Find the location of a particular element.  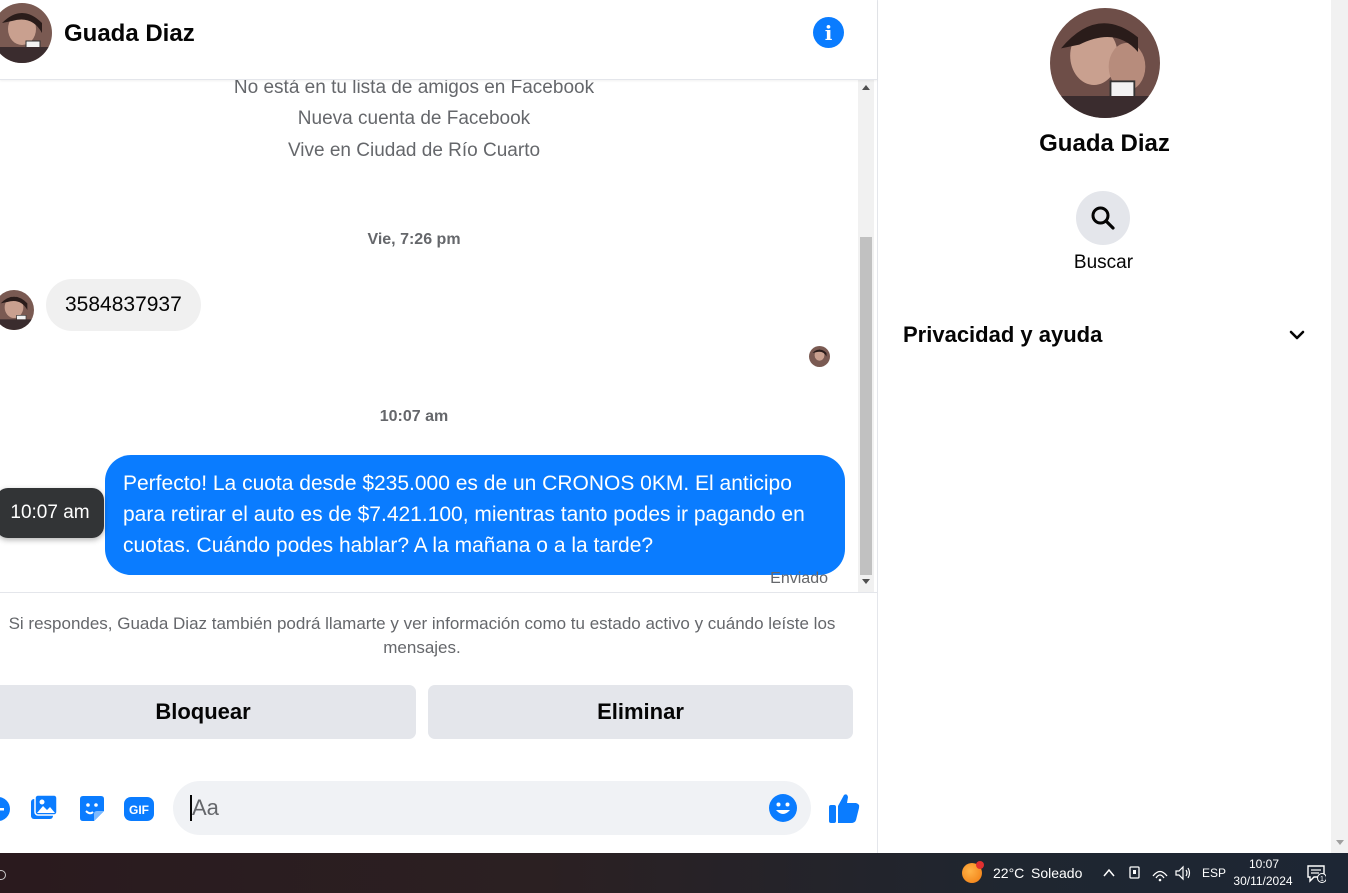

clock-time: 10:07 is located at coordinates (1264, 864).